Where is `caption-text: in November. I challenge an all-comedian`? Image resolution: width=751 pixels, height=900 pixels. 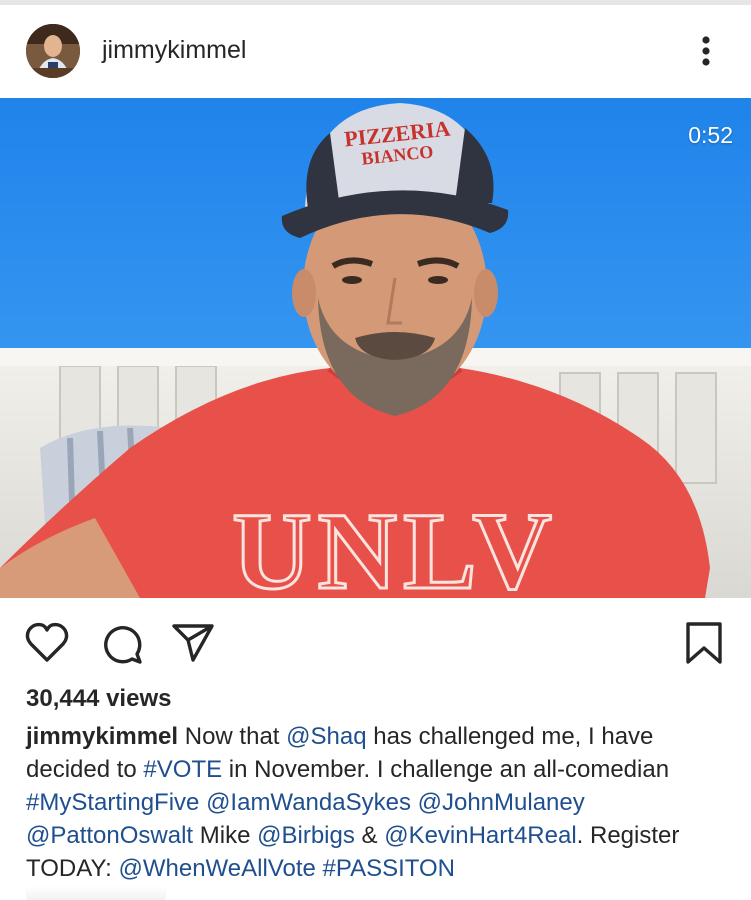
caption-text: in November. I challenge an all-comedian is located at coordinates (446, 769).